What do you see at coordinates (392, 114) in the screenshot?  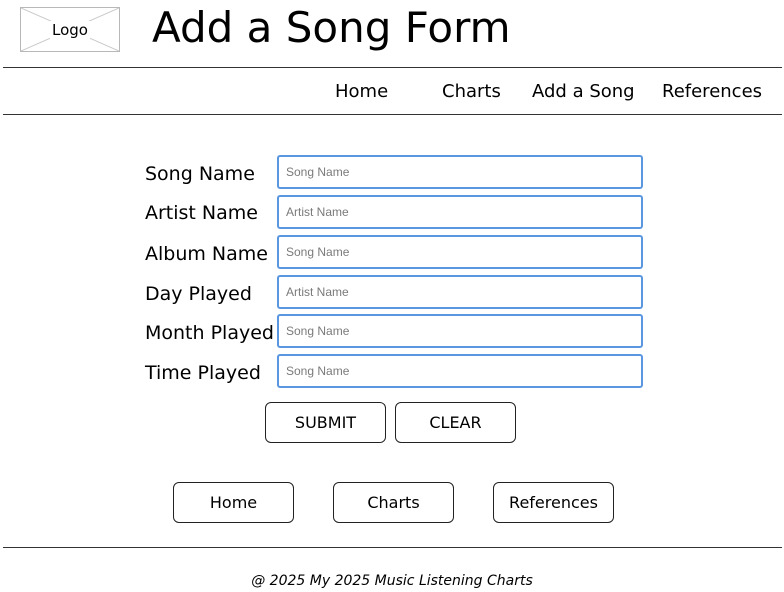 I see `nav-divider` at bounding box center [392, 114].